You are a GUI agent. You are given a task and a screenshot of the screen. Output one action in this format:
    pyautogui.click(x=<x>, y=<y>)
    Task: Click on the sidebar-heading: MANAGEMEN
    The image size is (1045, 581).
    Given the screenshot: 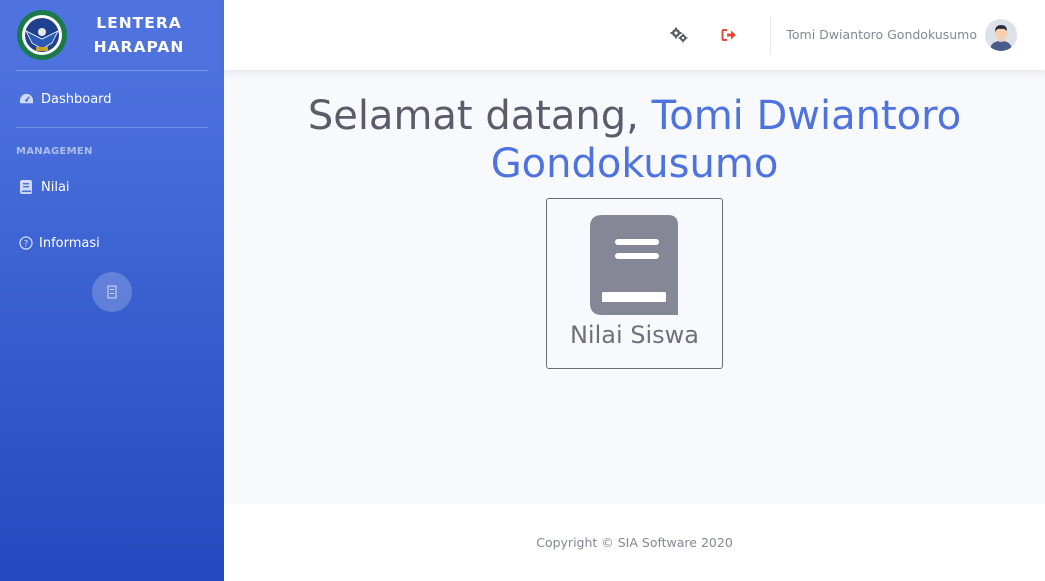 What is the action you would take?
    pyautogui.click(x=54, y=151)
    